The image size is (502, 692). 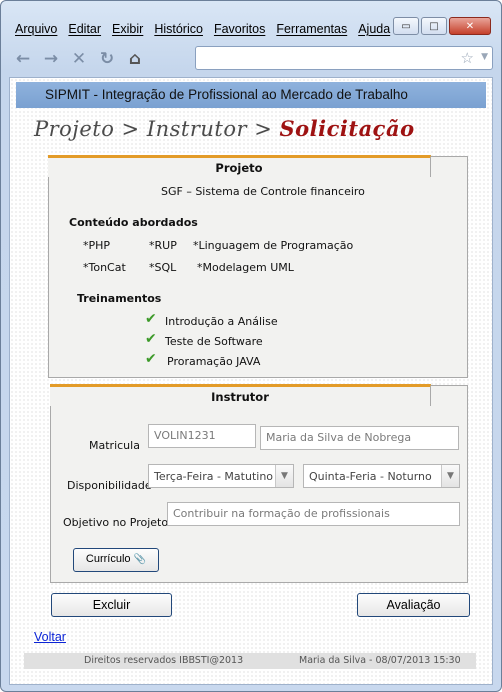 I want to click on treinamento-item: Introdução a Análise, so click(x=221, y=321).